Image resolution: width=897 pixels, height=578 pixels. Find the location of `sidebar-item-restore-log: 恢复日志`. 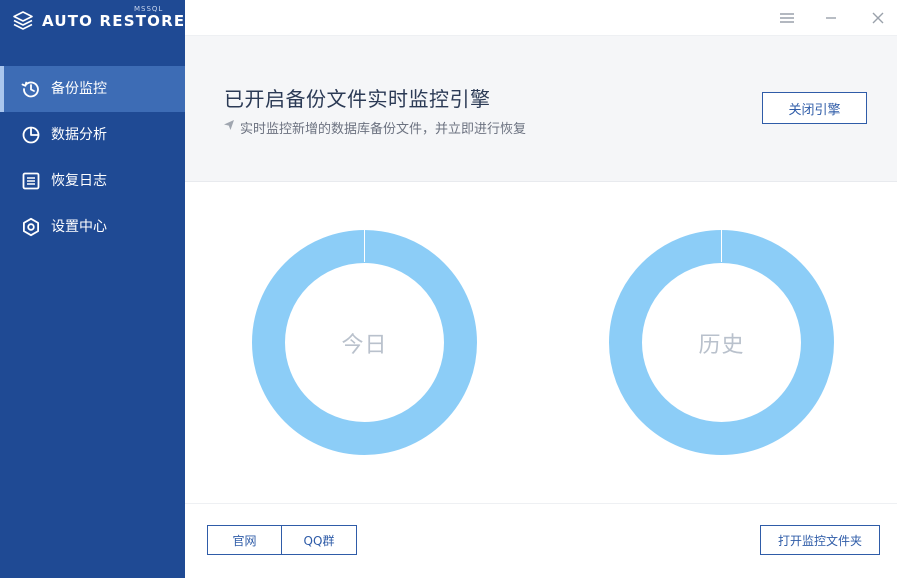

sidebar-item-restore-log: 恢复日志 is located at coordinates (92, 181).